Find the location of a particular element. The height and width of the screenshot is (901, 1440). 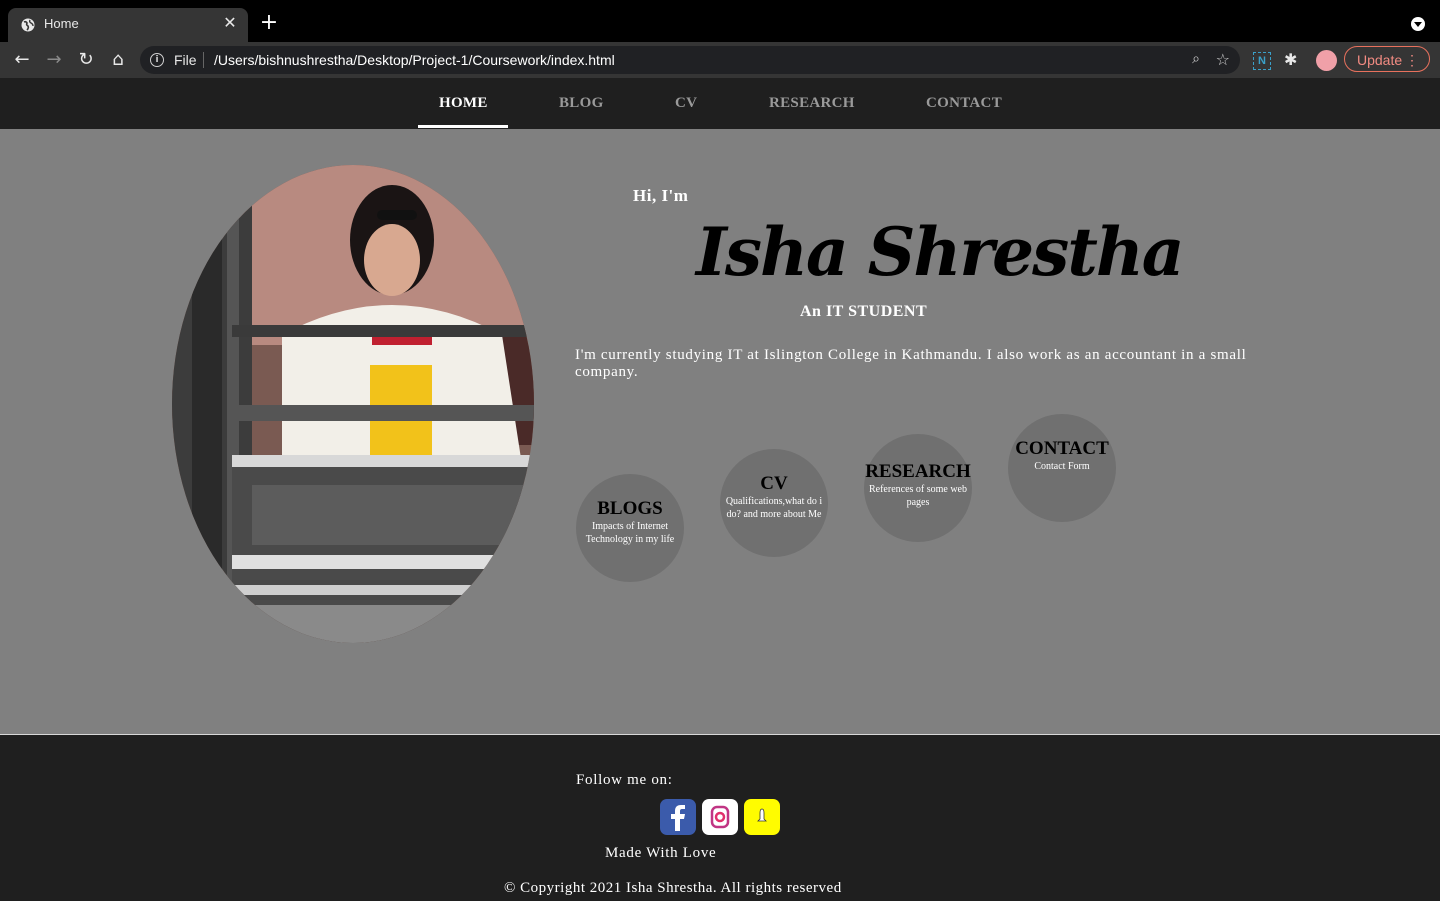

site-nav: HOME BLOG CV RESEARCH CONTACT is located at coordinates (720, 103).